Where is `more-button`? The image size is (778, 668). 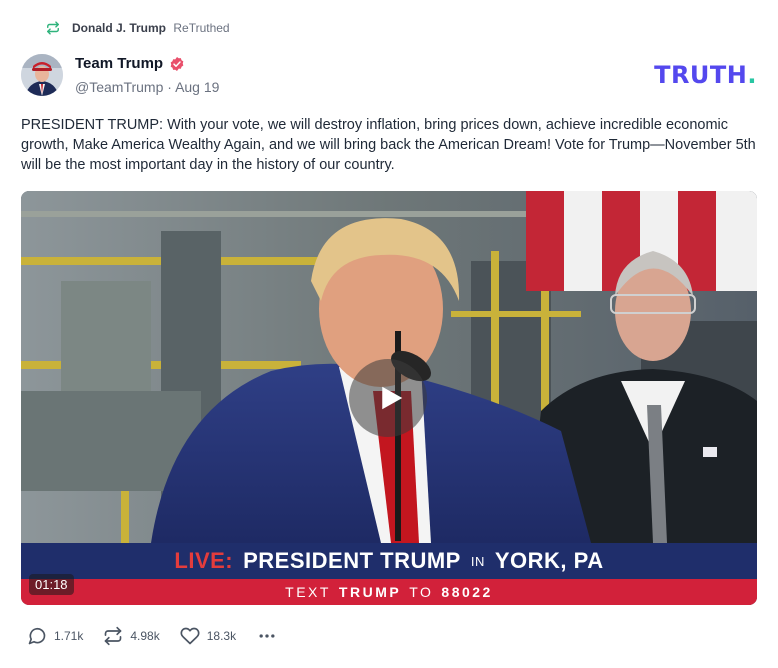 more-button is located at coordinates (267, 636).